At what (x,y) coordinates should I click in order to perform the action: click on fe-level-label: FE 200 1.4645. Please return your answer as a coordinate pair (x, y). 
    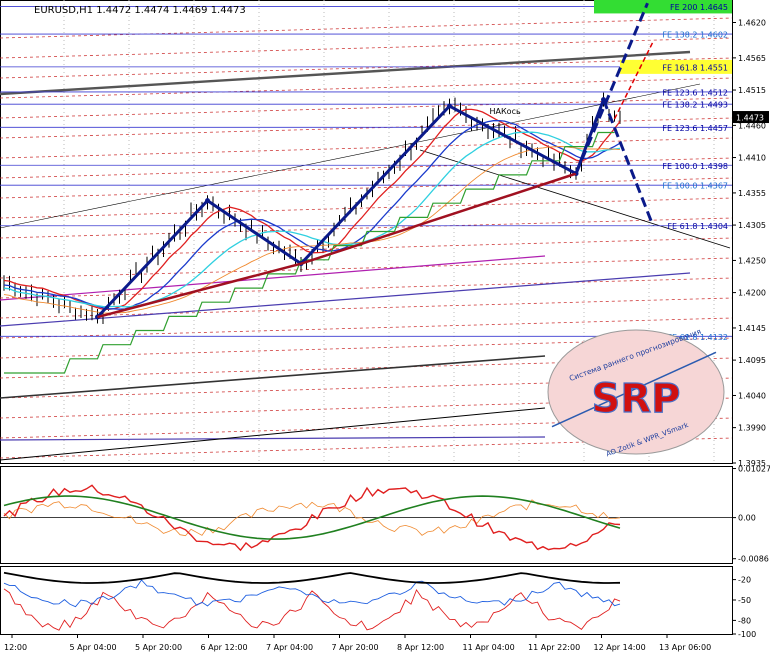
    Looking at the image, I should click on (699, 7).